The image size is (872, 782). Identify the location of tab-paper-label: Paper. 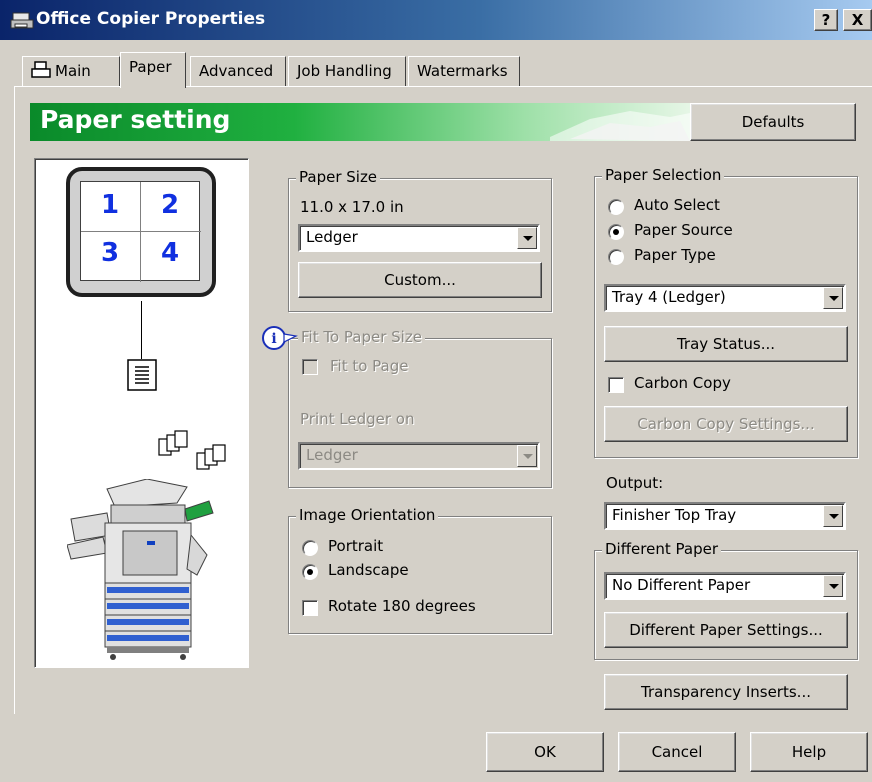
(150, 67).